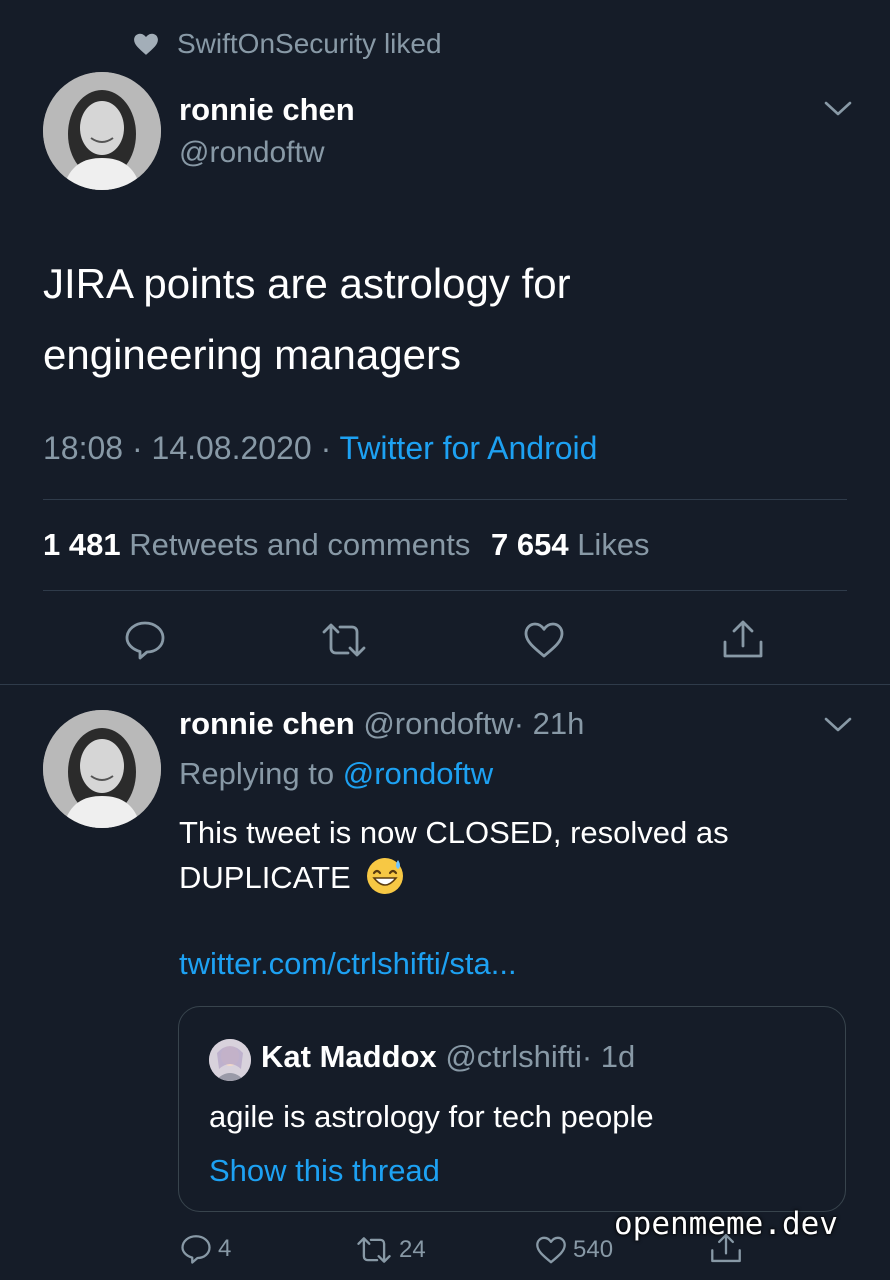 The height and width of the screenshot is (1280, 890). What do you see at coordinates (82, 544) in the screenshot?
I see `retweets-count: 1 481` at bounding box center [82, 544].